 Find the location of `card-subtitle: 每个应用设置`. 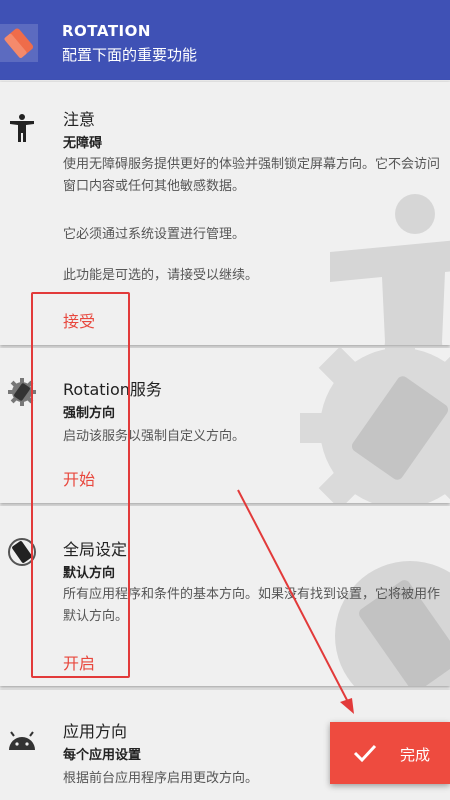

card-subtitle: 每个应用设置 is located at coordinates (102, 755).